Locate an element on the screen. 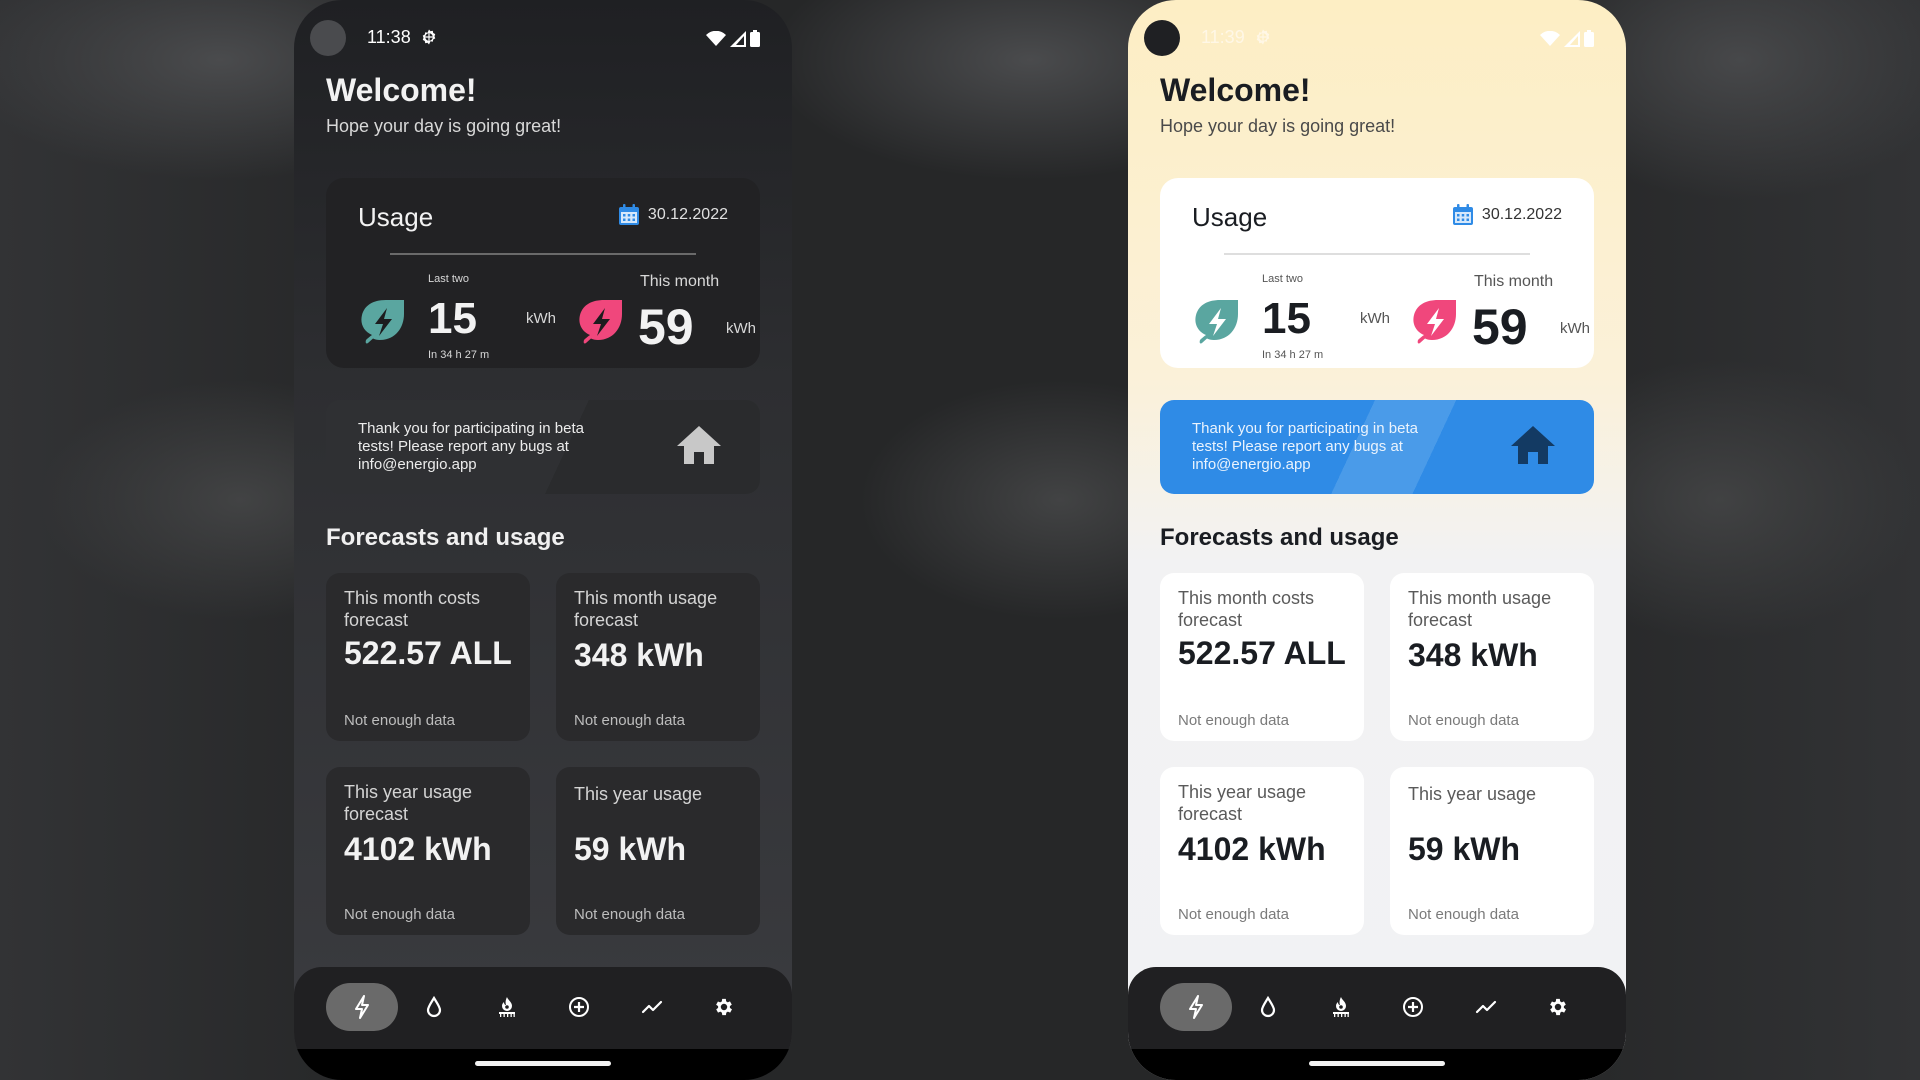 The image size is (1920, 1080). welcome-subtitle: Hope your day is going great! is located at coordinates (1278, 126).